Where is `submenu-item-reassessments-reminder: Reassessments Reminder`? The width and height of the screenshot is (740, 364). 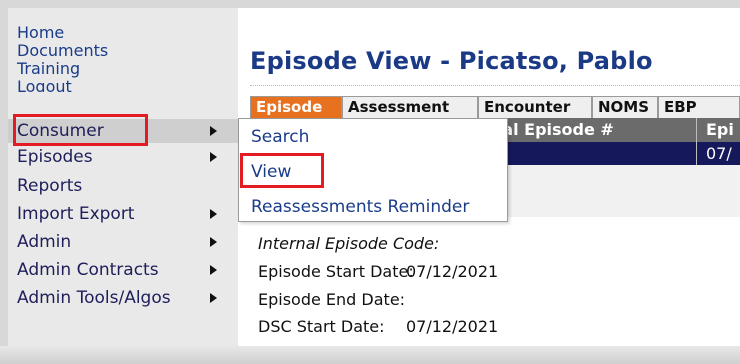 submenu-item-reassessments-reminder: Reassessments Reminder is located at coordinates (360, 207).